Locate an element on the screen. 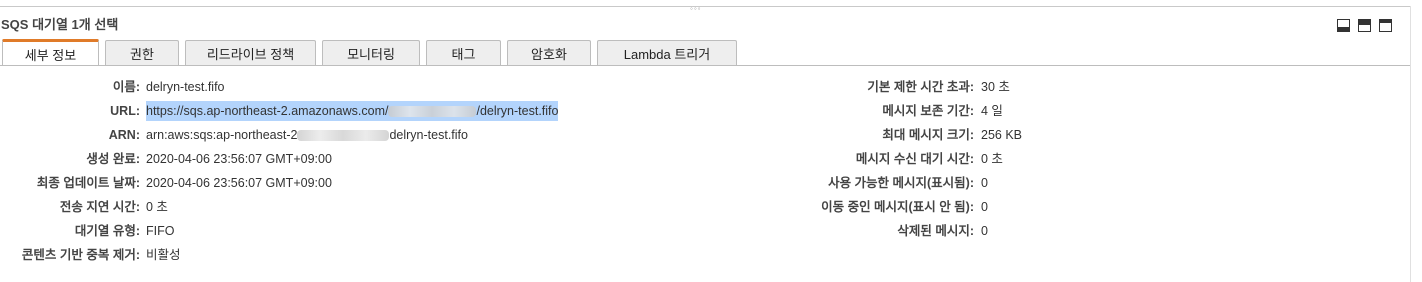 The width and height of the screenshot is (1422, 282). tab-permissions: 권한 is located at coordinates (142, 53).